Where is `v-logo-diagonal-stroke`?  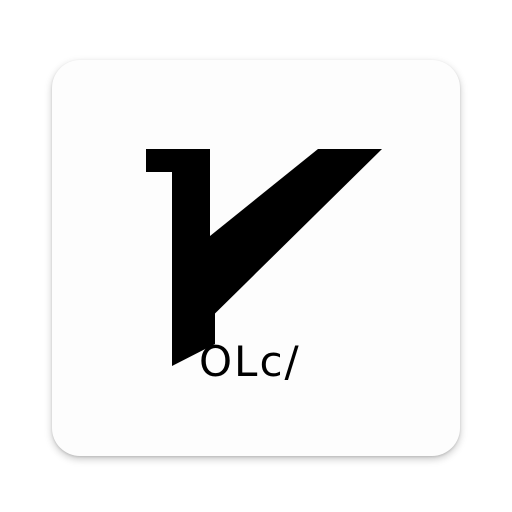 v-logo-diagonal-stroke is located at coordinates (283, 246).